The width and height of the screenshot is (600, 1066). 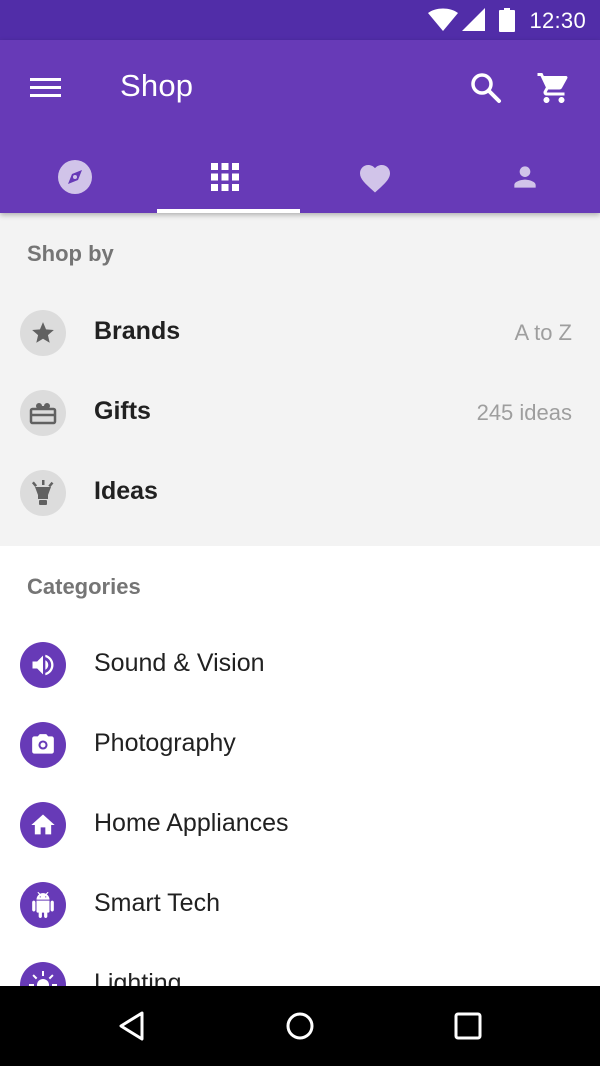 I want to click on menu-icon, so click(x=45, y=87).